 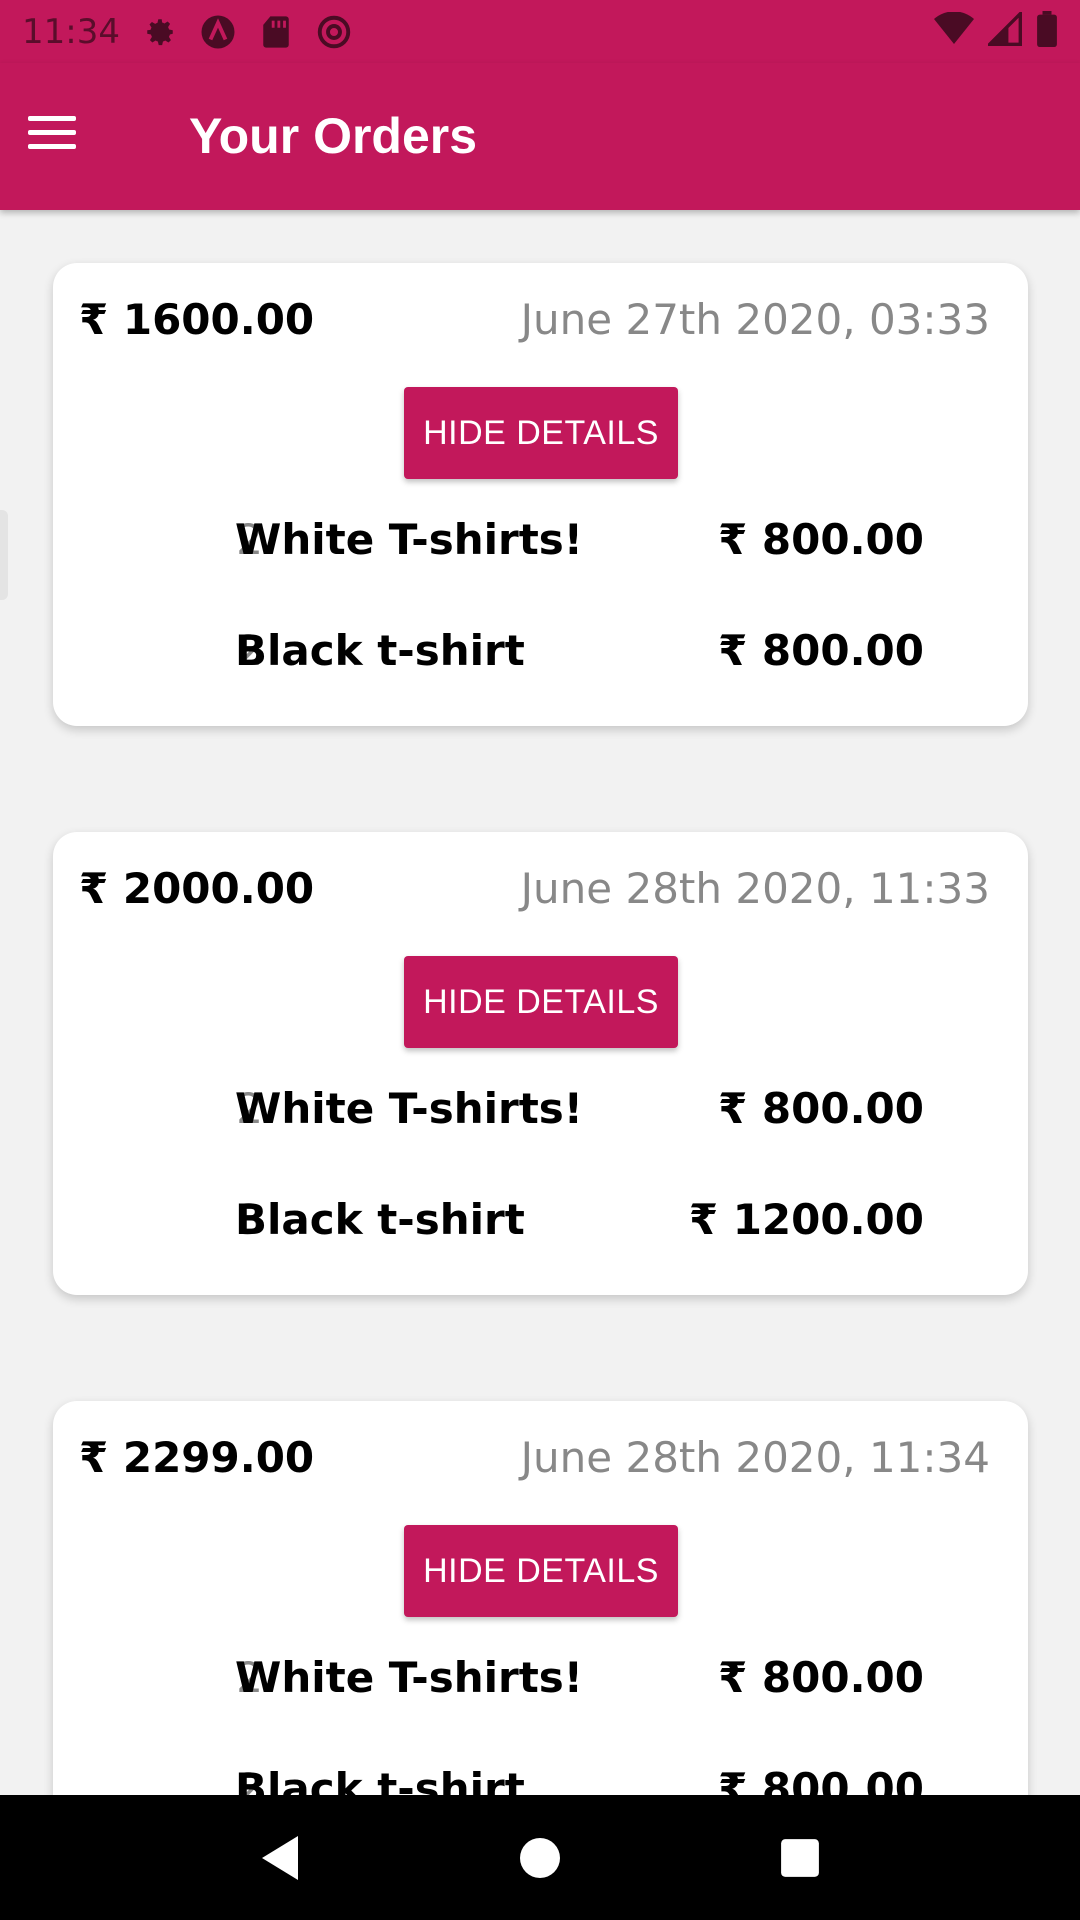 What do you see at coordinates (755, 1457) in the screenshot?
I see `order-date: June 28th 2020, 11:34` at bounding box center [755, 1457].